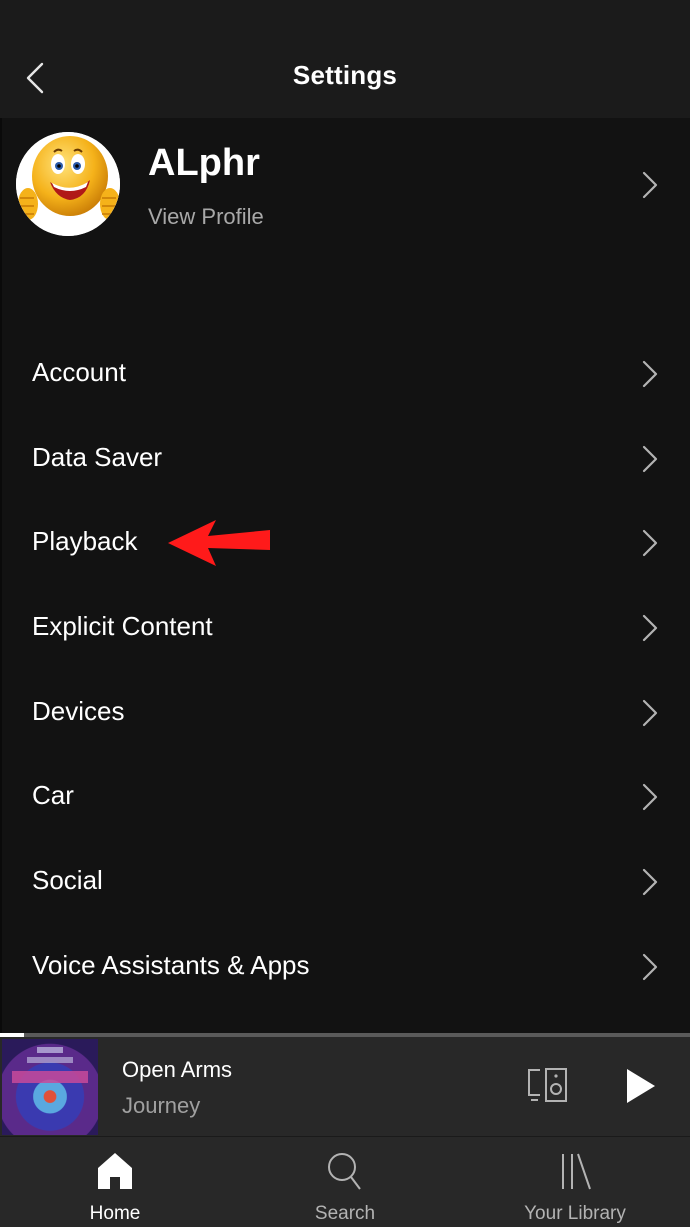 The height and width of the screenshot is (1227, 690). Describe the element at coordinates (345, 59) in the screenshot. I see `top-nav-bar: Settings` at that location.